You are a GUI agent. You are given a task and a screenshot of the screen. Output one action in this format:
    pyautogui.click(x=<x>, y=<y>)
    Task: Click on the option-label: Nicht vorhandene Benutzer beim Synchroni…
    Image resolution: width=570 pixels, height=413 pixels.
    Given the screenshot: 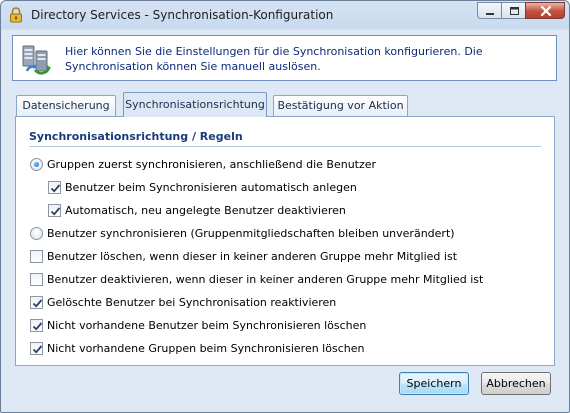 What is the action you would take?
    pyautogui.click(x=207, y=325)
    